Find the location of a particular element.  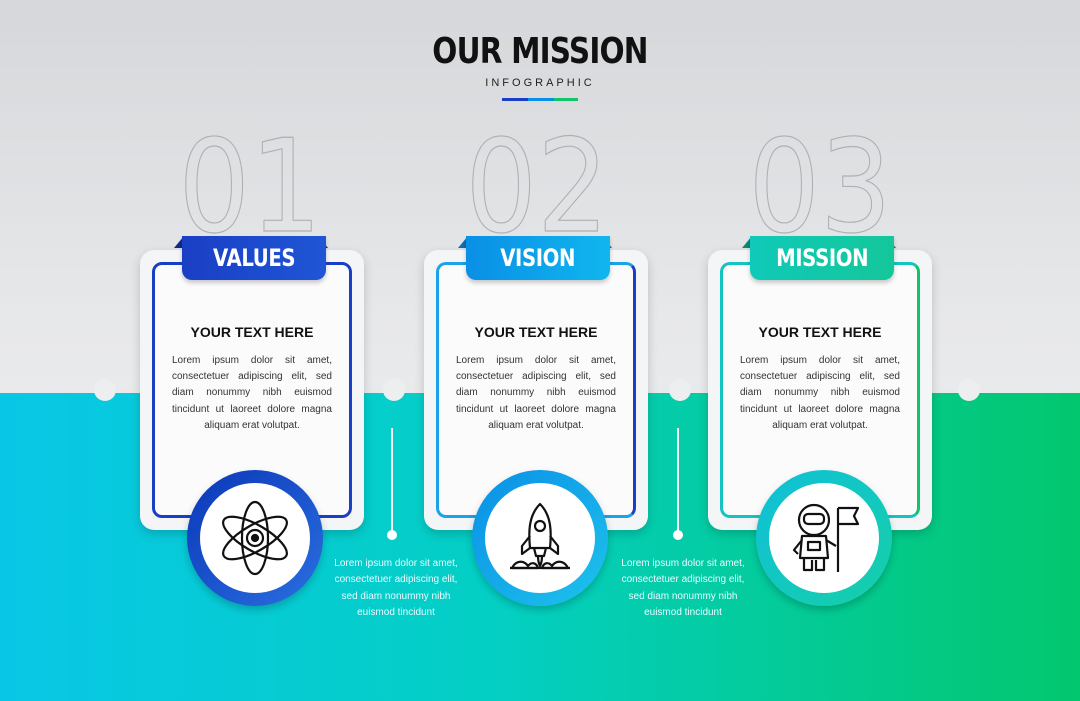

rocket-icon is located at coordinates (540, 536).